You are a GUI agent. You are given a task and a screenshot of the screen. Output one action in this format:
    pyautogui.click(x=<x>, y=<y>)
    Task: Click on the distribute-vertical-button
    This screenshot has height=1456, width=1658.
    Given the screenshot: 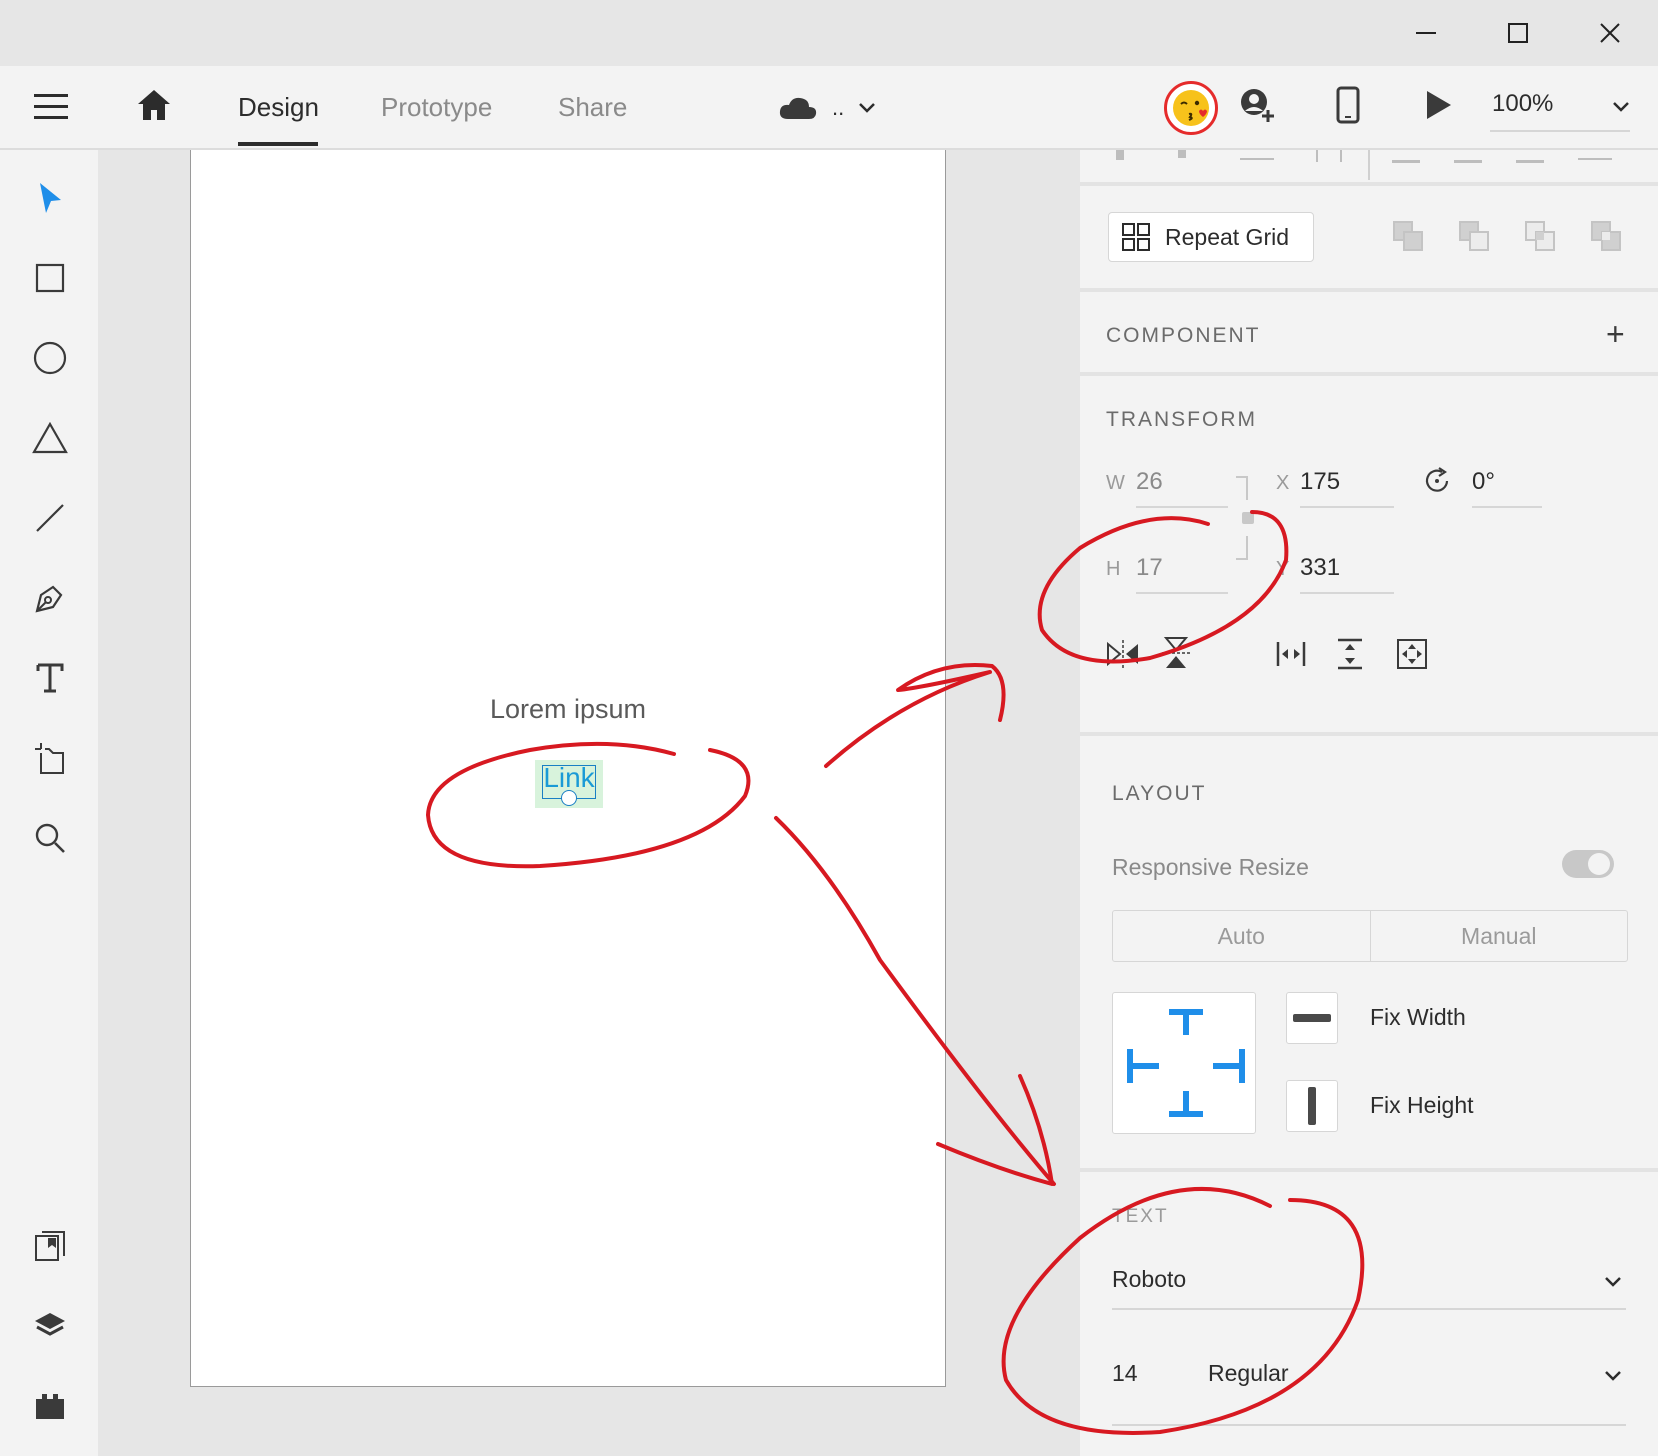 What is the action you would take?
    pyautogui.click(x=1350, y=656)
    